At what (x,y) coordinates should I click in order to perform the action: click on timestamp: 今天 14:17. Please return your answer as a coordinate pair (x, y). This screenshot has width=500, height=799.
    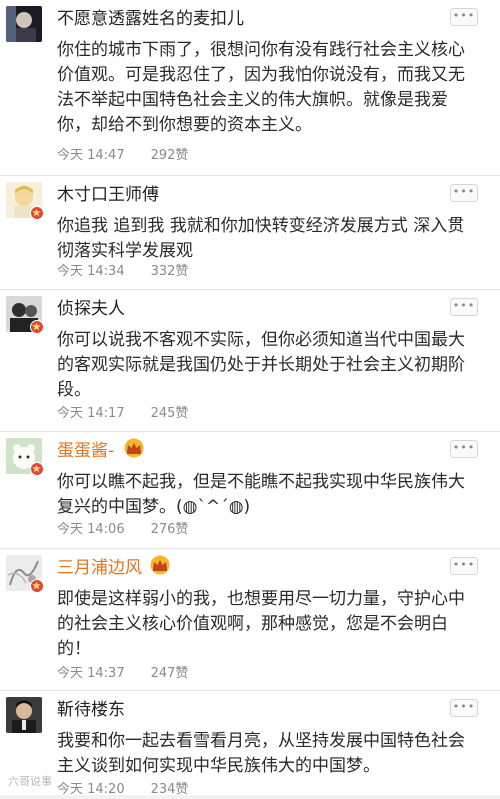
    Looking at the image, I should click on (91, 413).